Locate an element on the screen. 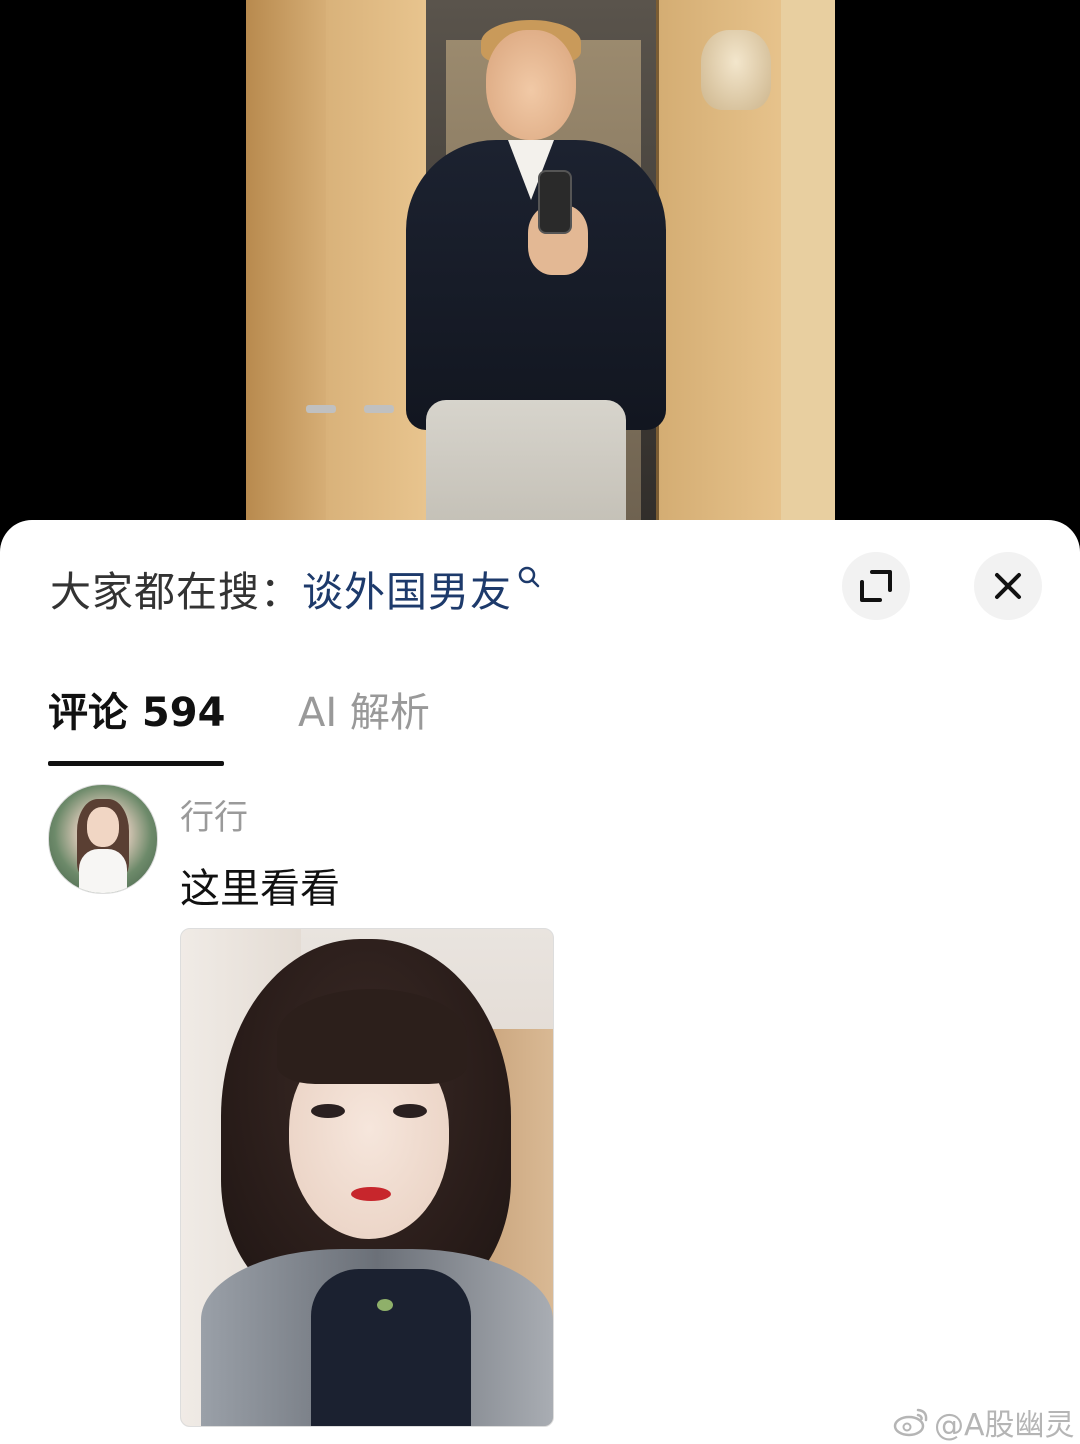 Image resolution: width=1080 pixels, height=1444 pixels. expand-button is located at coordinates (876, 586).